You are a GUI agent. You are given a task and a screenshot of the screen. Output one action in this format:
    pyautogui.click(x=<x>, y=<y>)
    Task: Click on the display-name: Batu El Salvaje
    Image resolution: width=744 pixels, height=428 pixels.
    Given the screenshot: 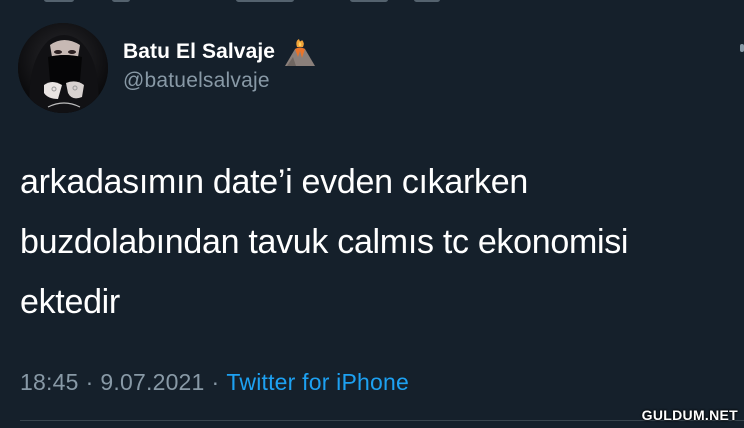 What is the action you would take?
    pyautogui.click(x=199, y=52)
    